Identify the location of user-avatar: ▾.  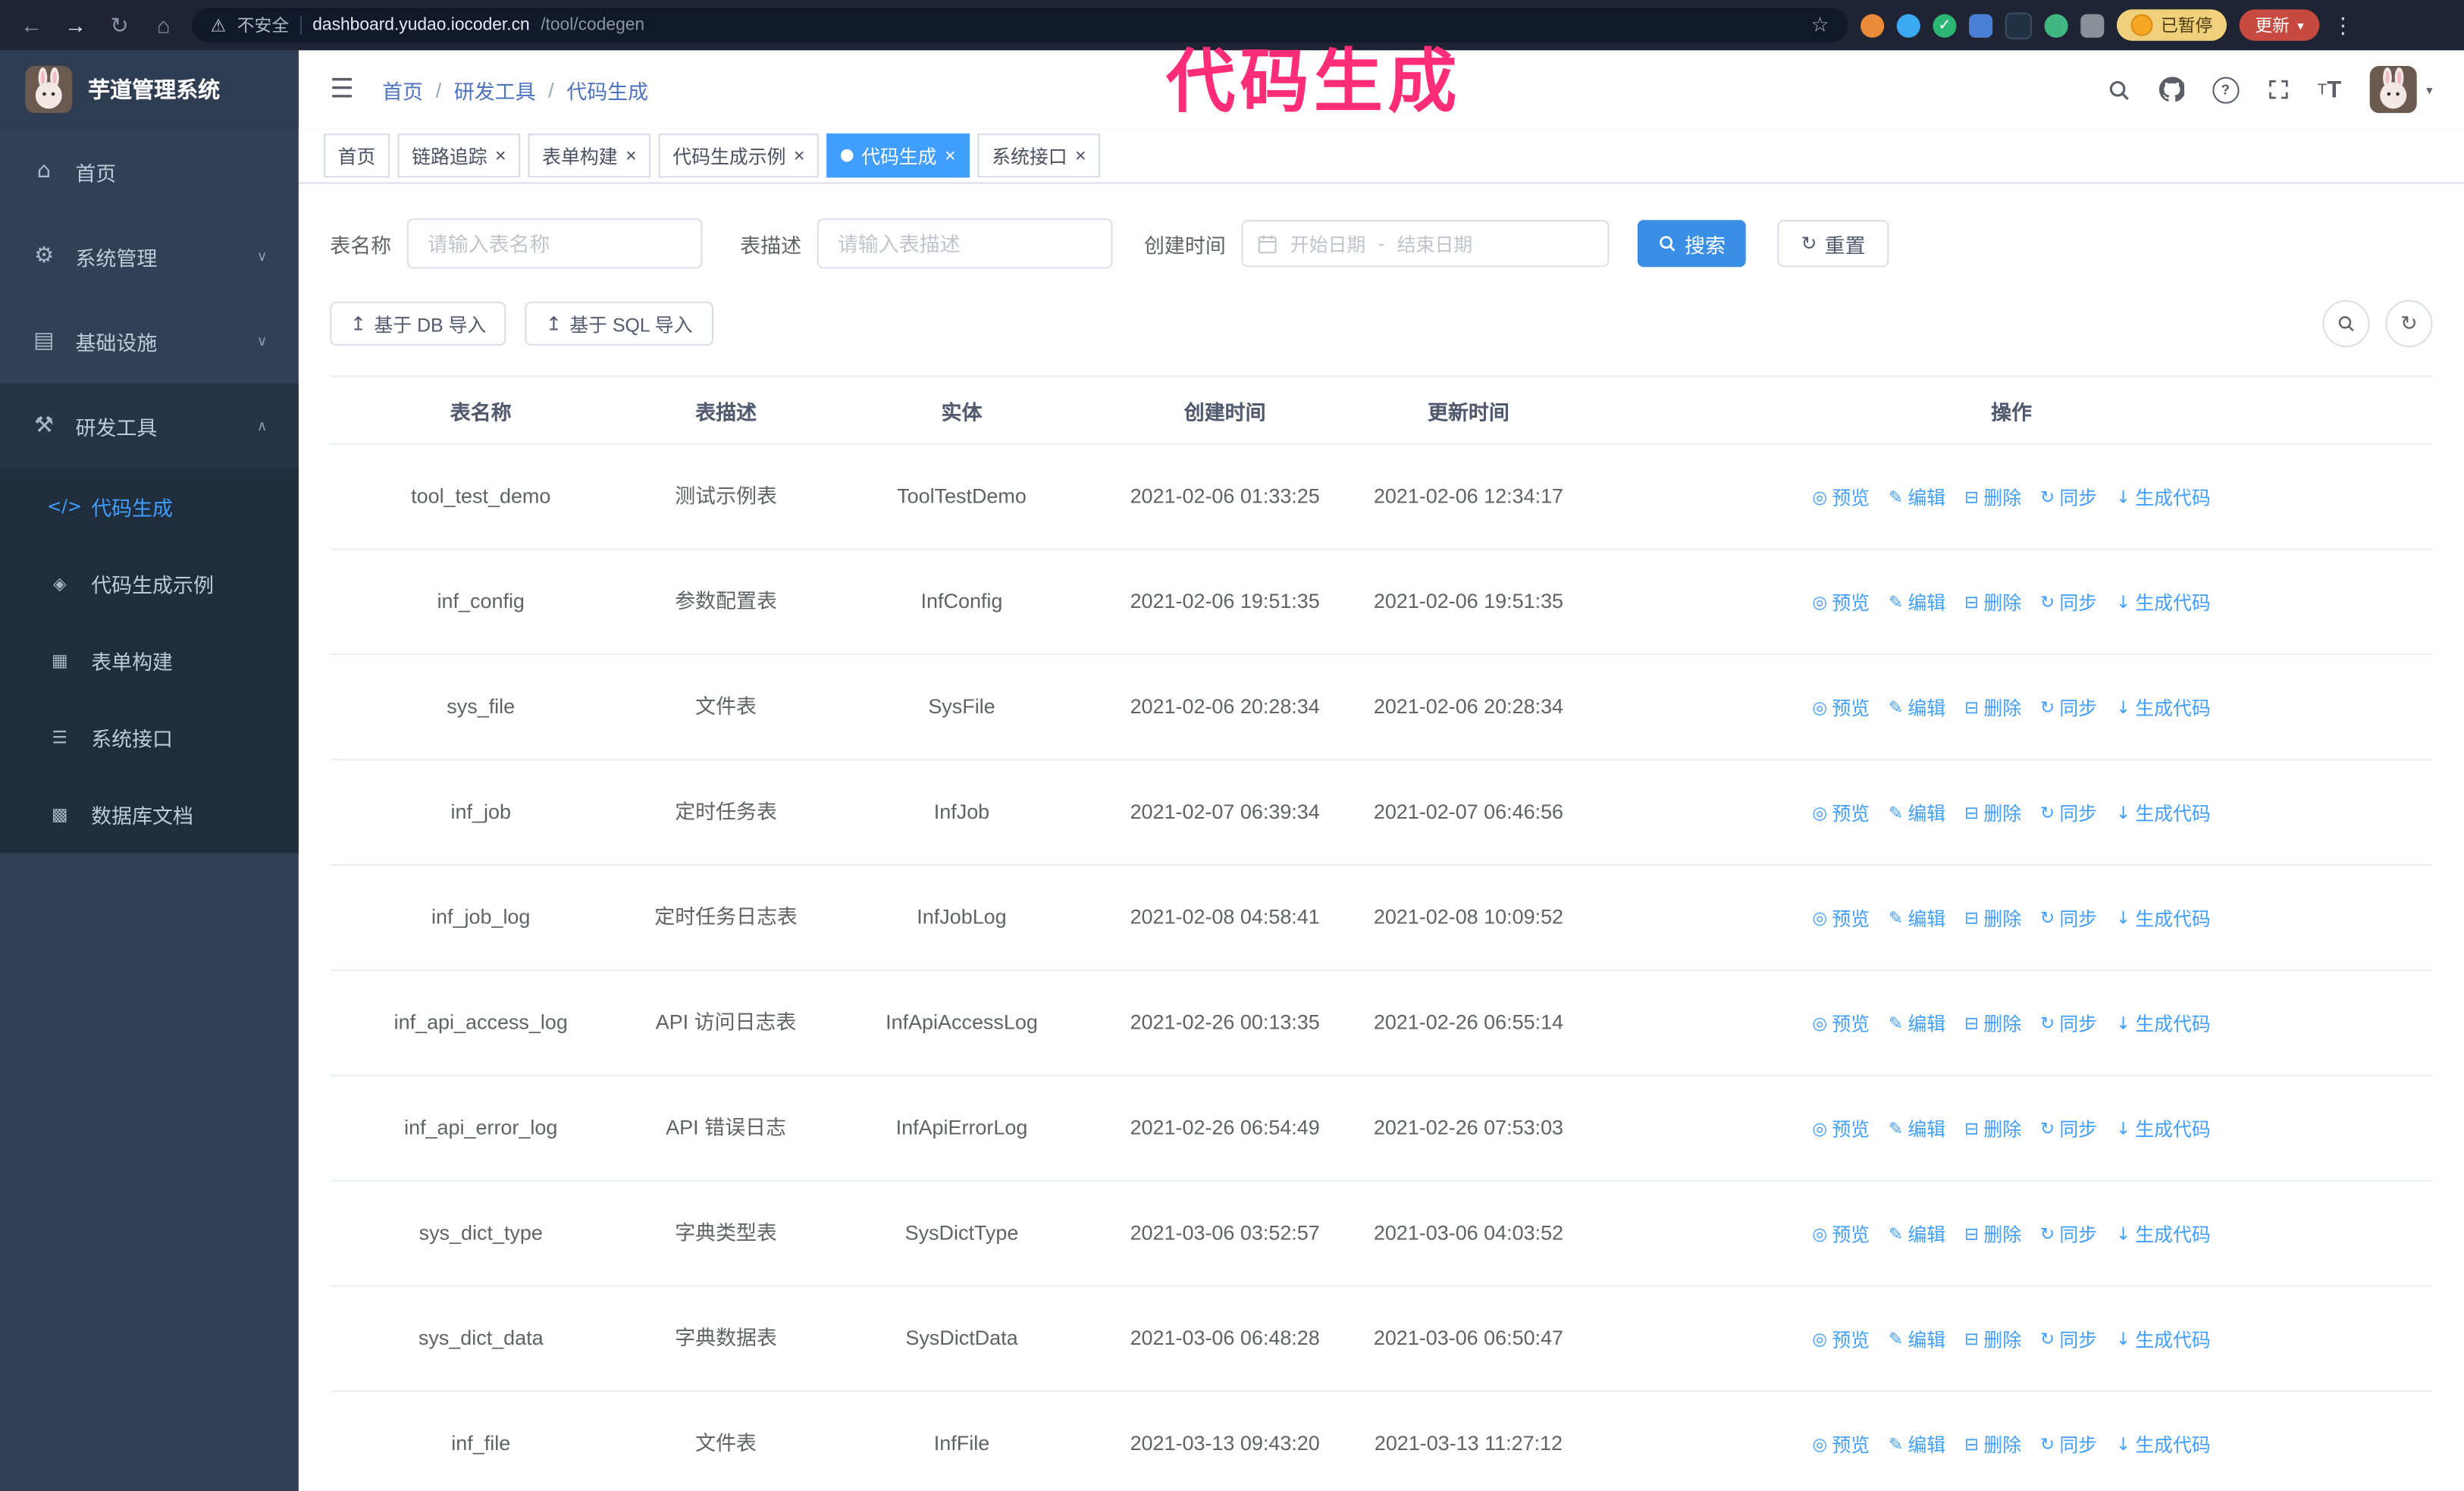
(2401, 90).